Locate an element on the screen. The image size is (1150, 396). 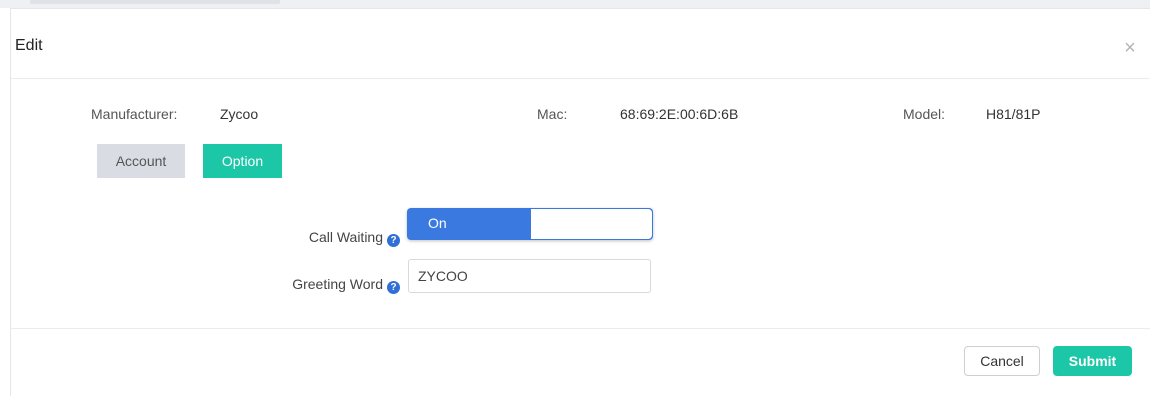
mac-label: Mac: is located at coordinates (552, 114).